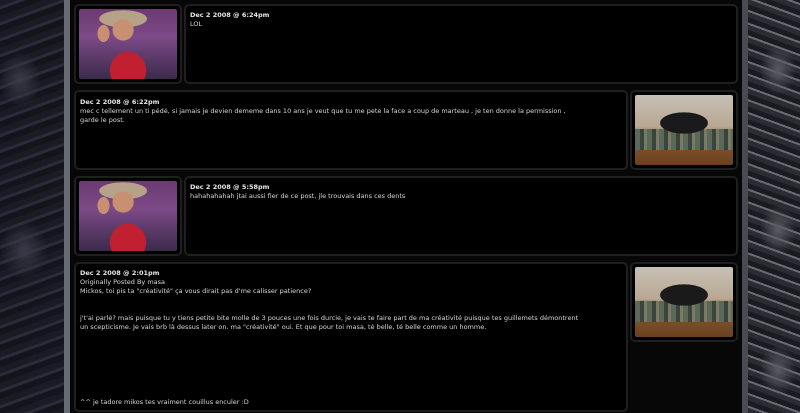  I want to click on right-divider, so click(745, 206).